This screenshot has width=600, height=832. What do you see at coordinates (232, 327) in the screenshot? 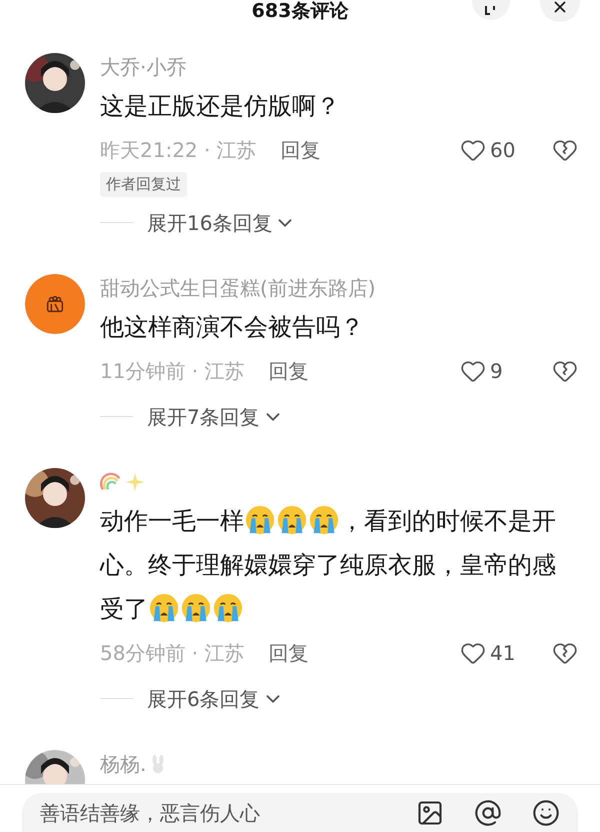
I see `comment-text: 他这样商演不会被告吗？` at bounding box center [232, 327].